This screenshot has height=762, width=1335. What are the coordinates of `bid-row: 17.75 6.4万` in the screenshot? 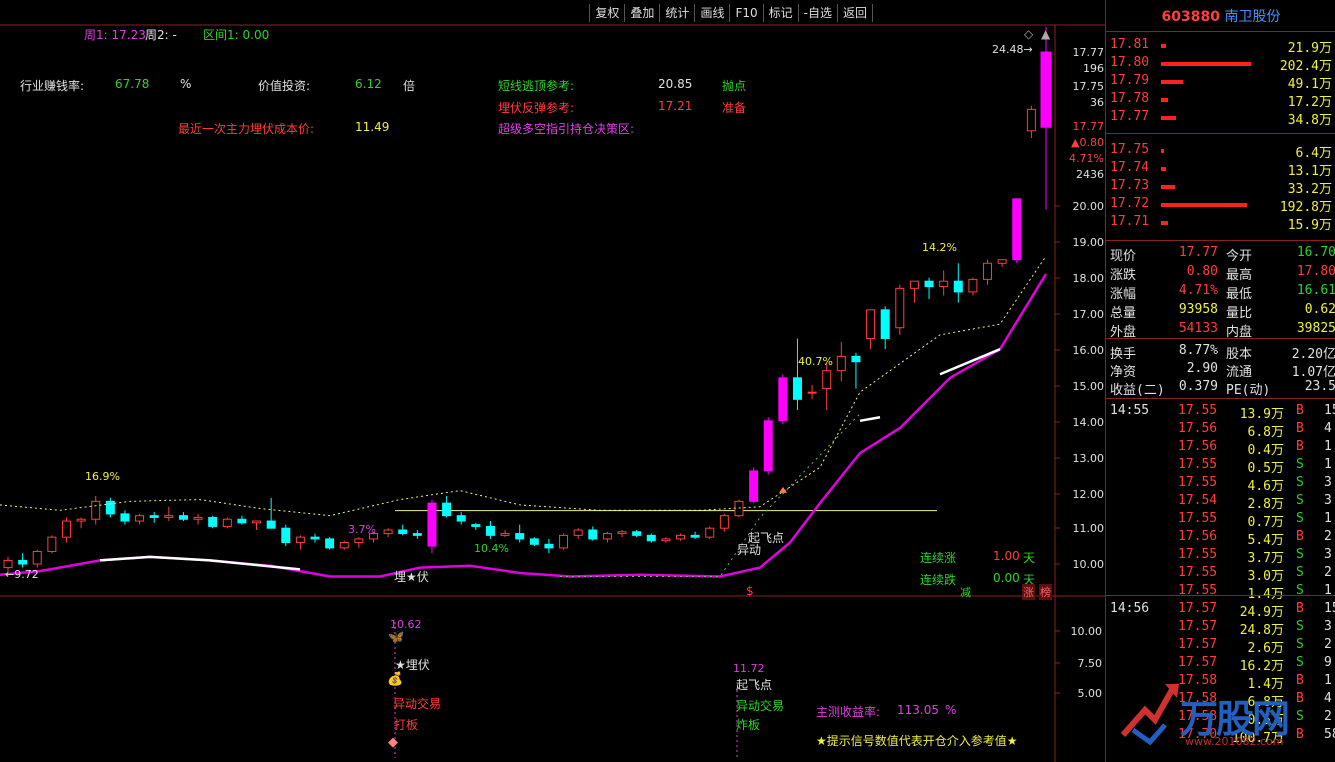 It's located at (1220, 151).